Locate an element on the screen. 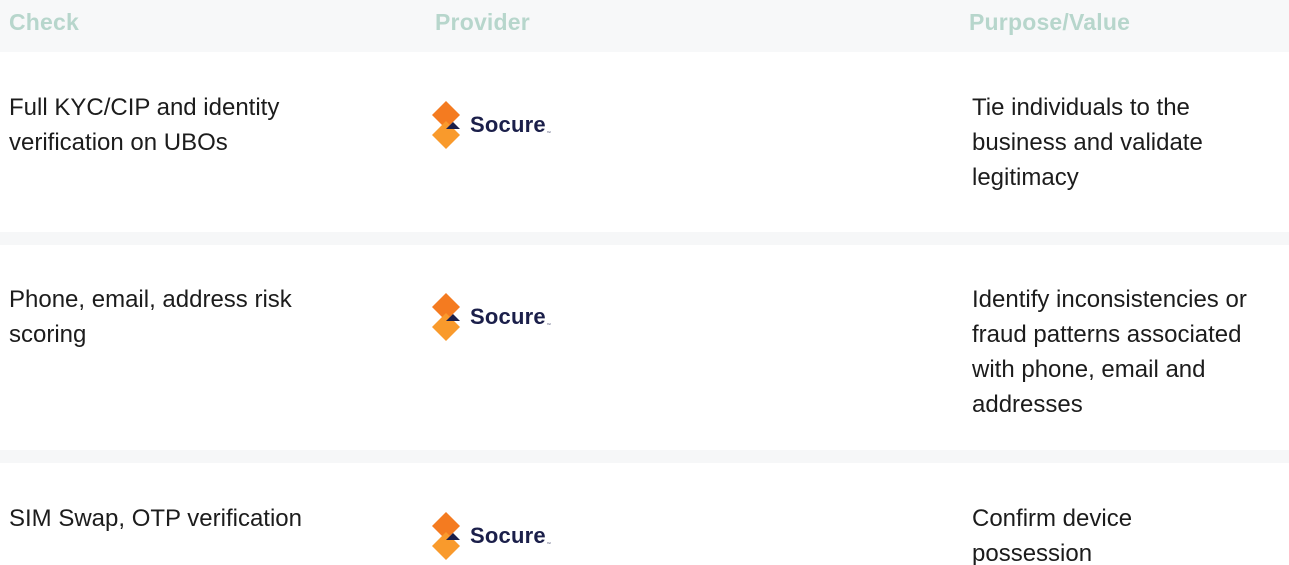  header-purpose: Purpose/Value is located at coordinates (1050, 22).